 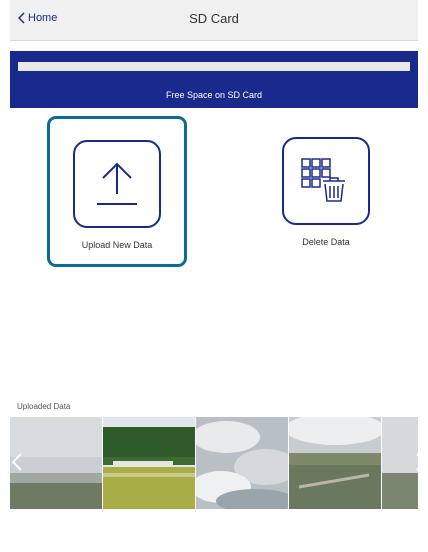 What do you see at coordinates (214, 79) in the screenshot?
I see `sd-free-space-panel: Free Space on SD Card` at bounding box center [214, 79].